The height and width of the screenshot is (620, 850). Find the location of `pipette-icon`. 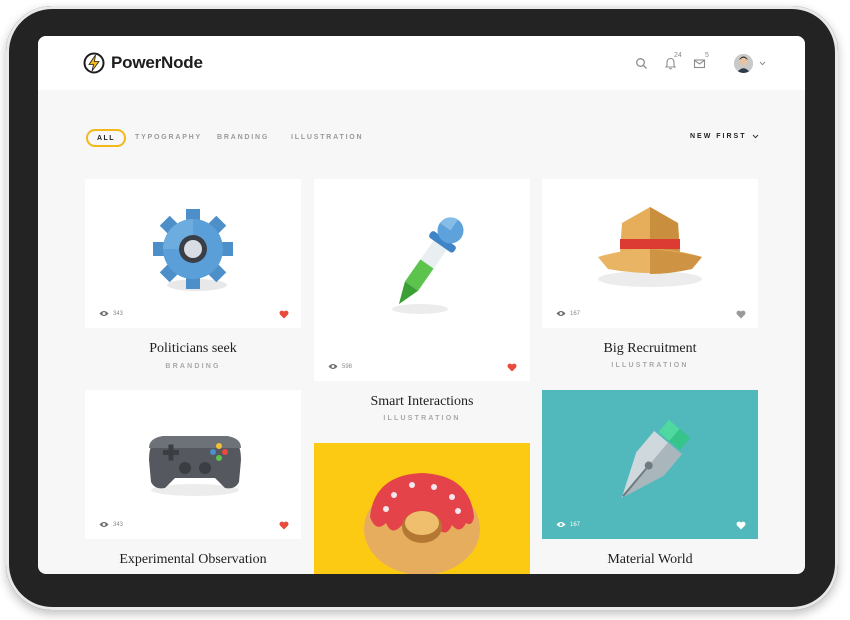

pipette-icon is located at coordinates (428, 265).